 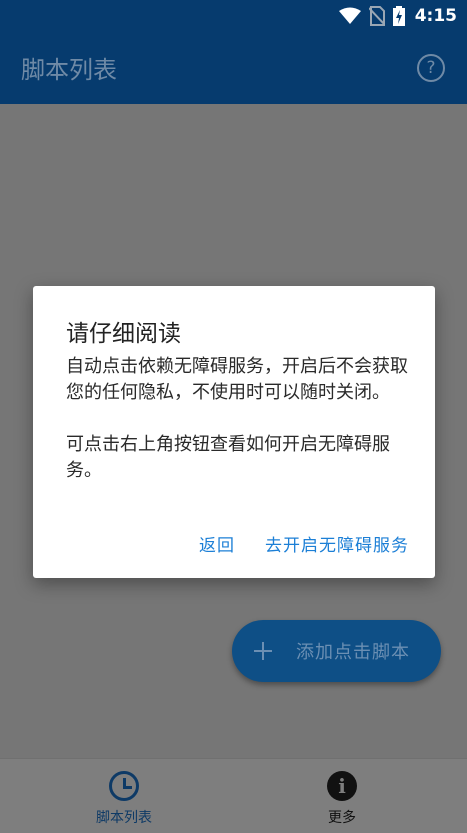 I want to click on add-click-script-label: 添加点击脚本, so click(x=353, y=652).